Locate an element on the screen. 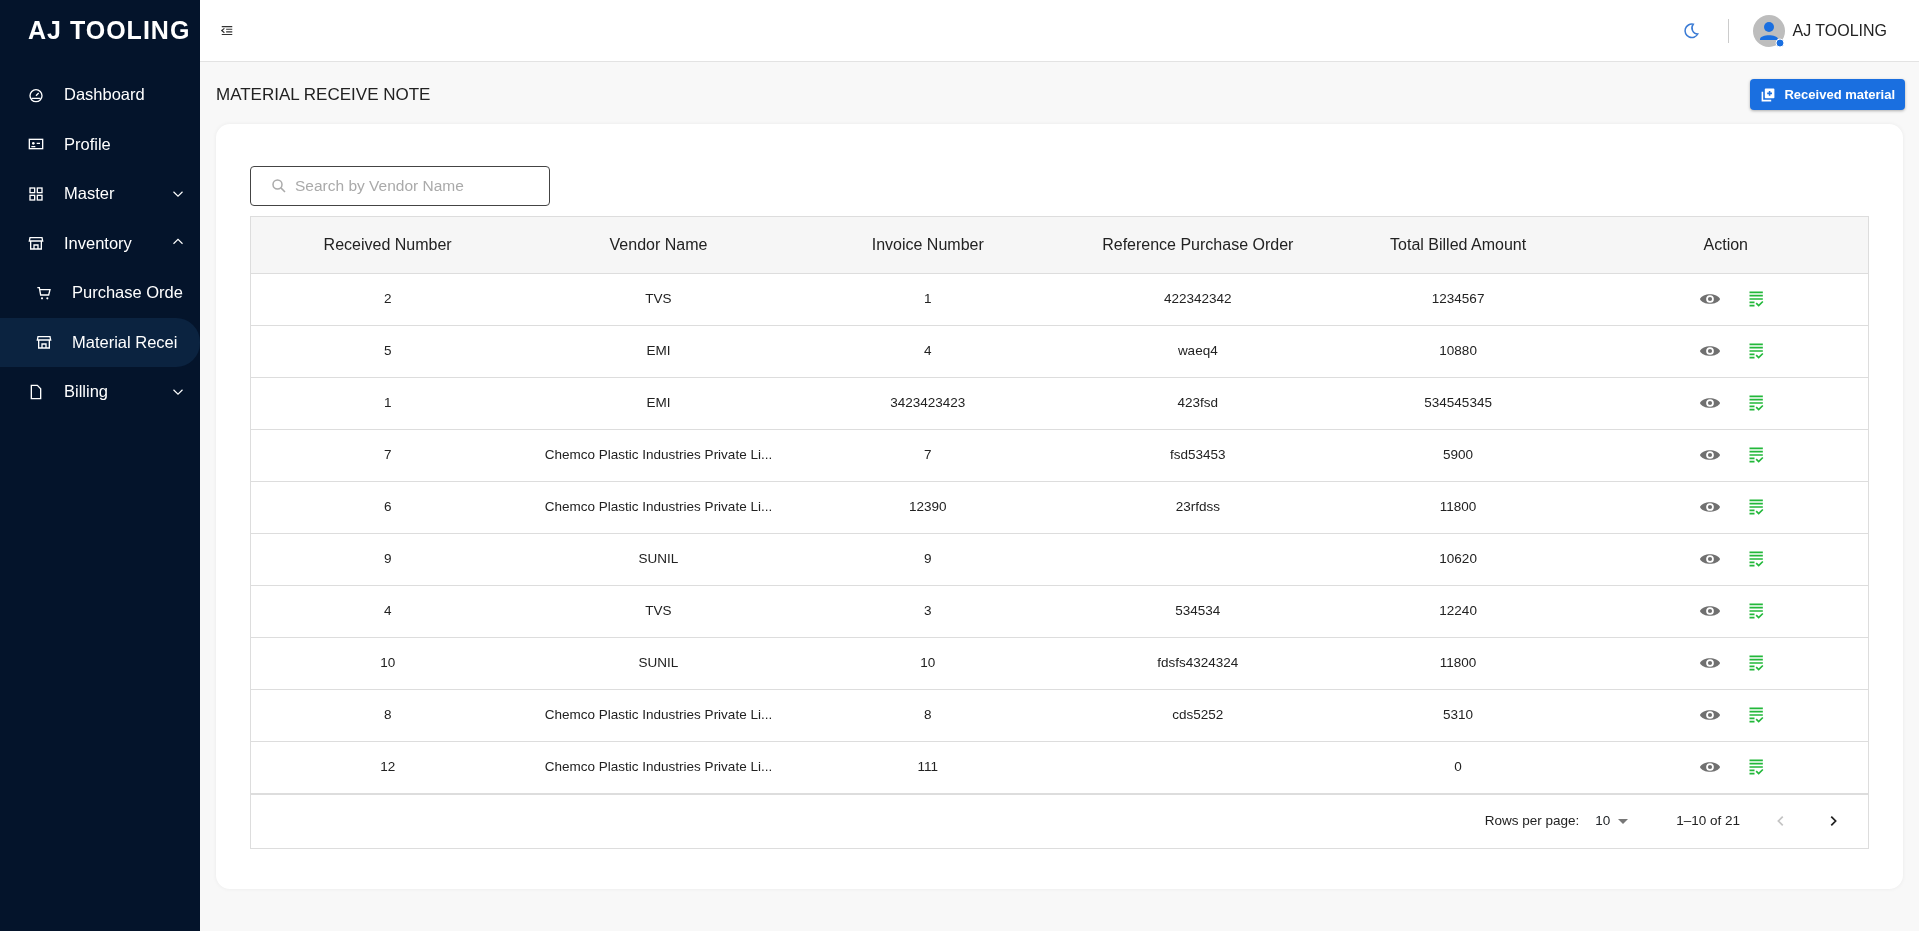 Image resolution: width=1919 pixels, height=931 pixels. column-header: Received Number is located at coordinates (388, 245).